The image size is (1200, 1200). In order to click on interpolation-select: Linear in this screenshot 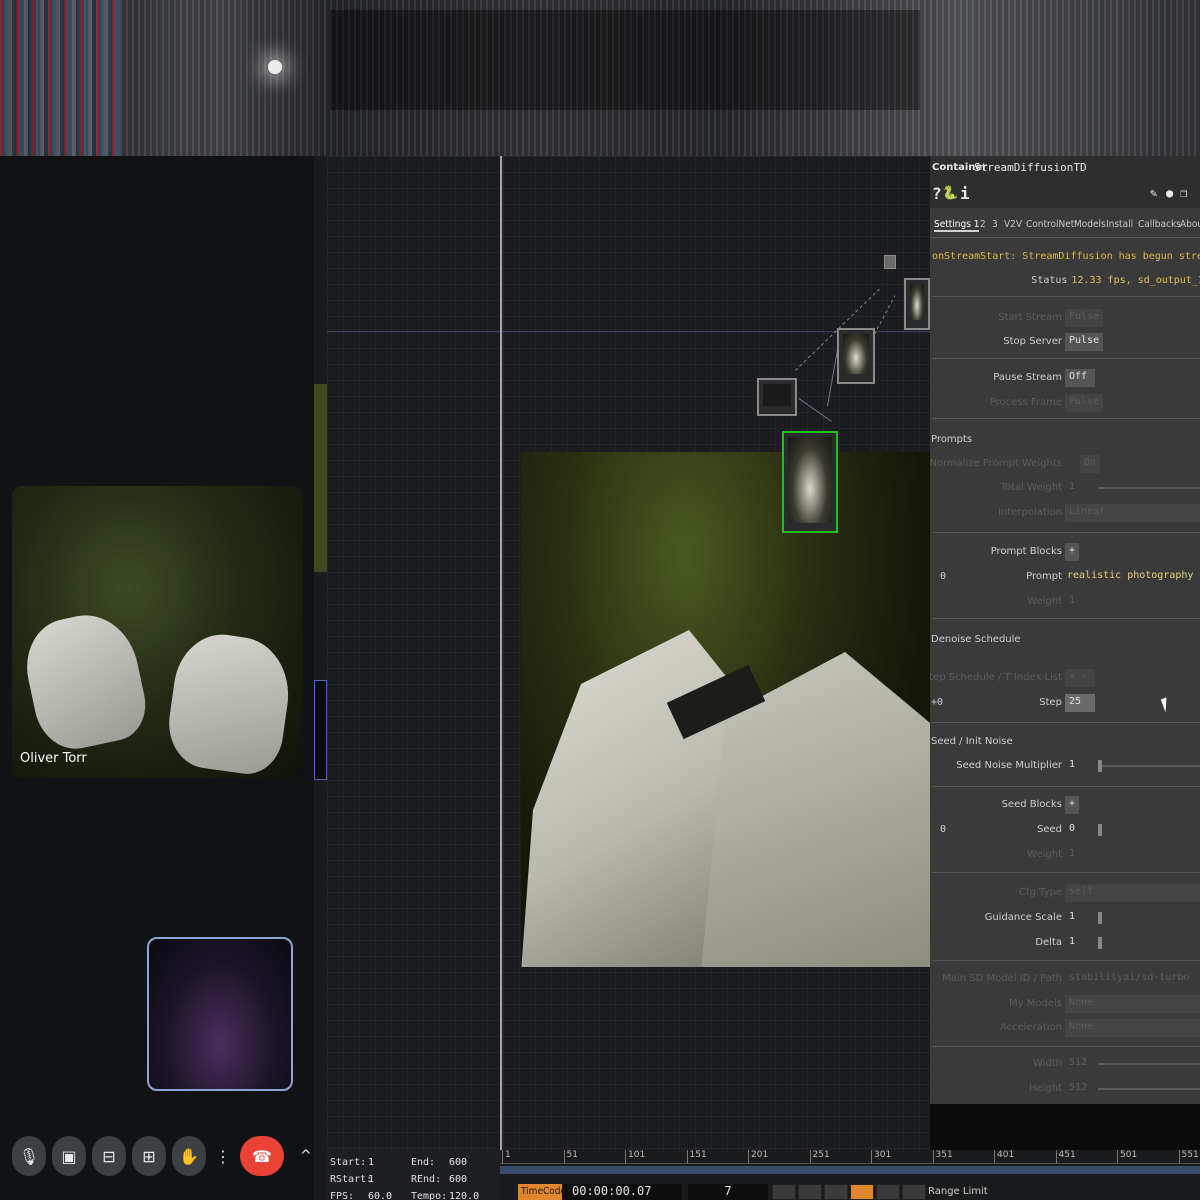, I will do `click(1132, 513)`.